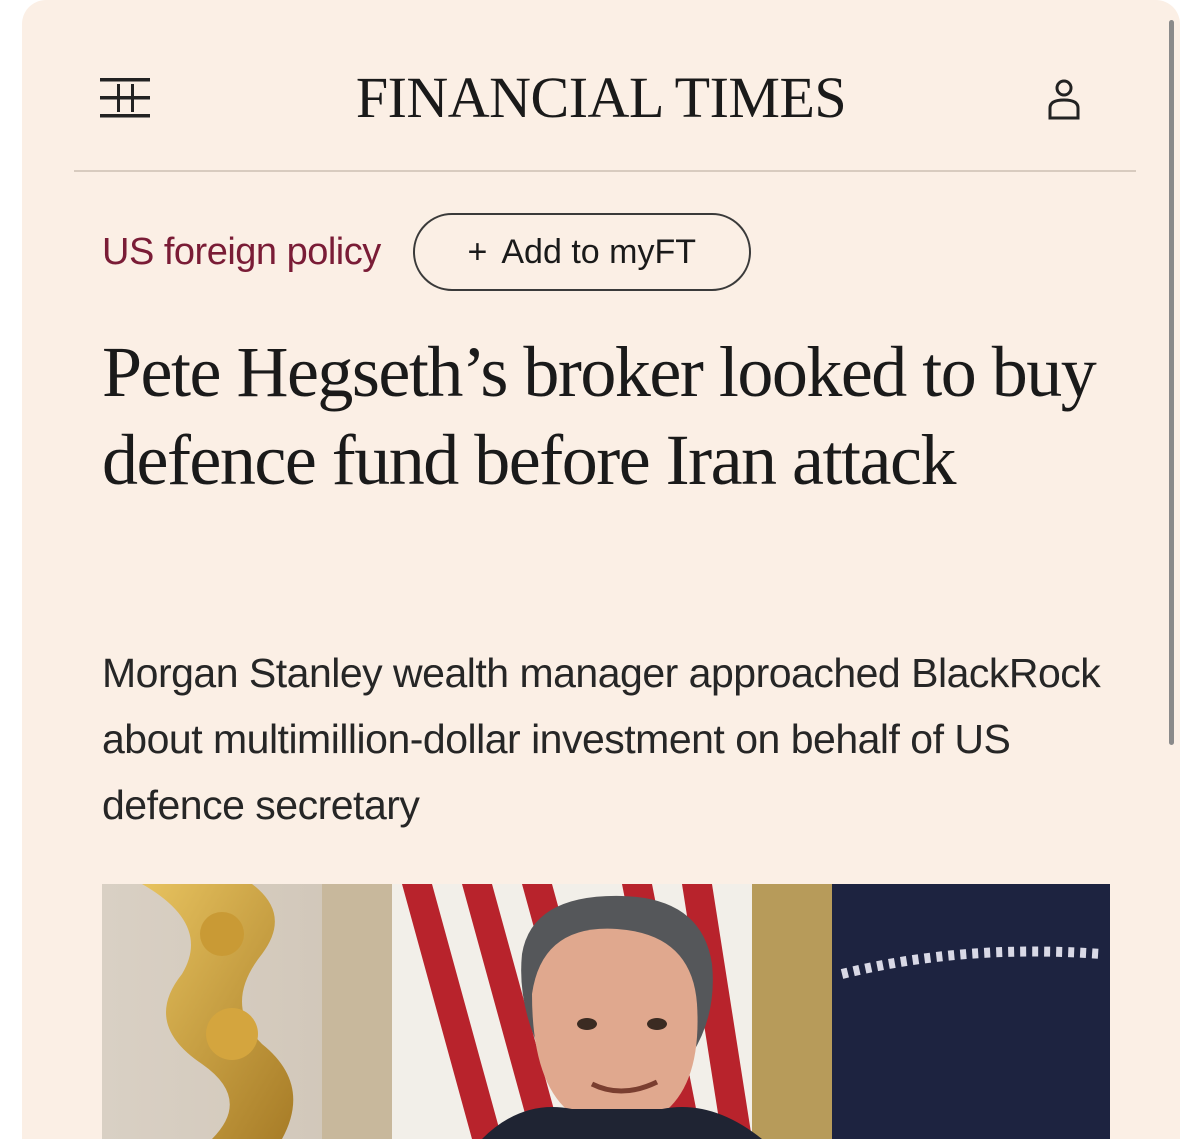 The width and height of the screenshot is (1200, 1139). What do you see at coordinates (477, 251) in the screenshot?
I see `plus-icon: +` at bounding box center [477, 251].